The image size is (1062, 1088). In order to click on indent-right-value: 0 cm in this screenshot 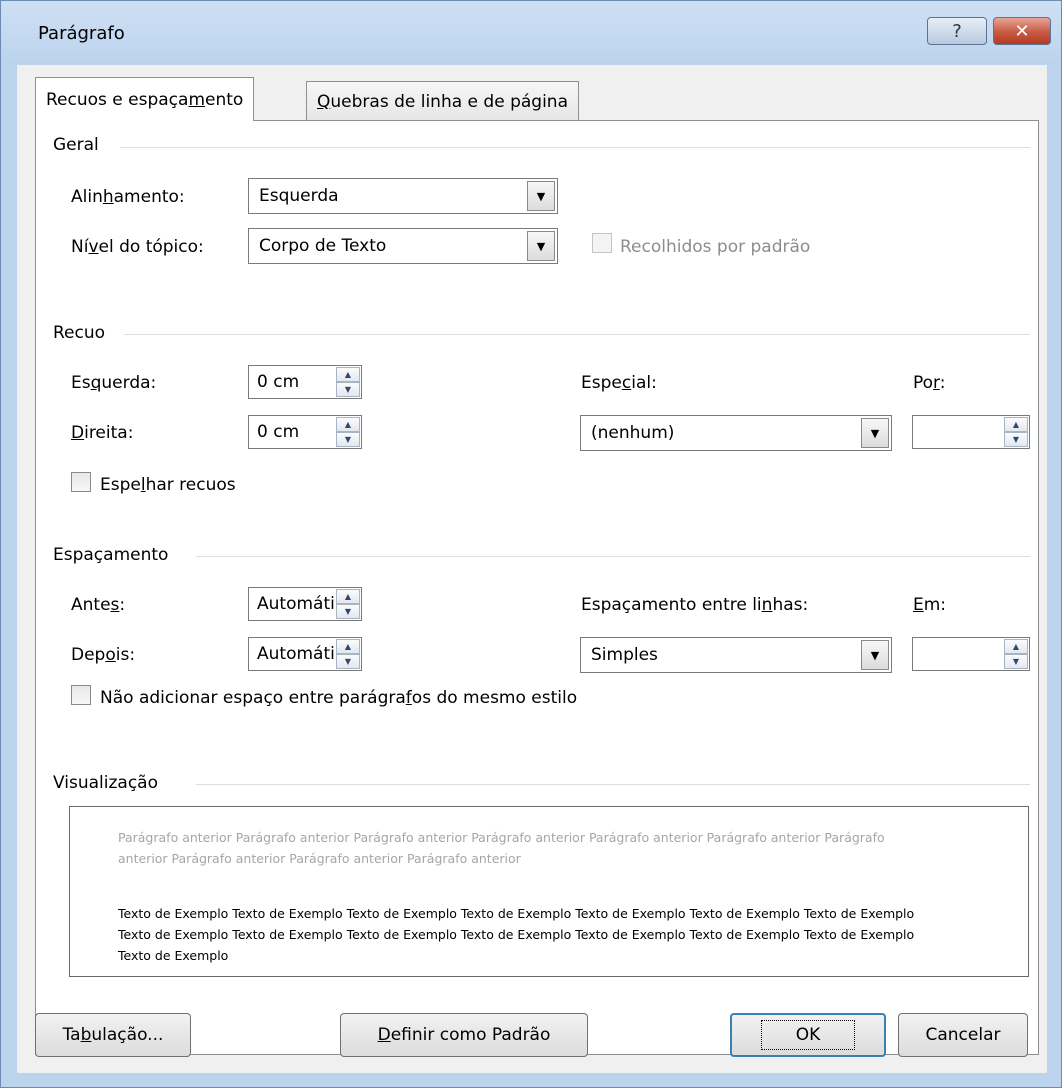, I will do `click(278, 432)`.